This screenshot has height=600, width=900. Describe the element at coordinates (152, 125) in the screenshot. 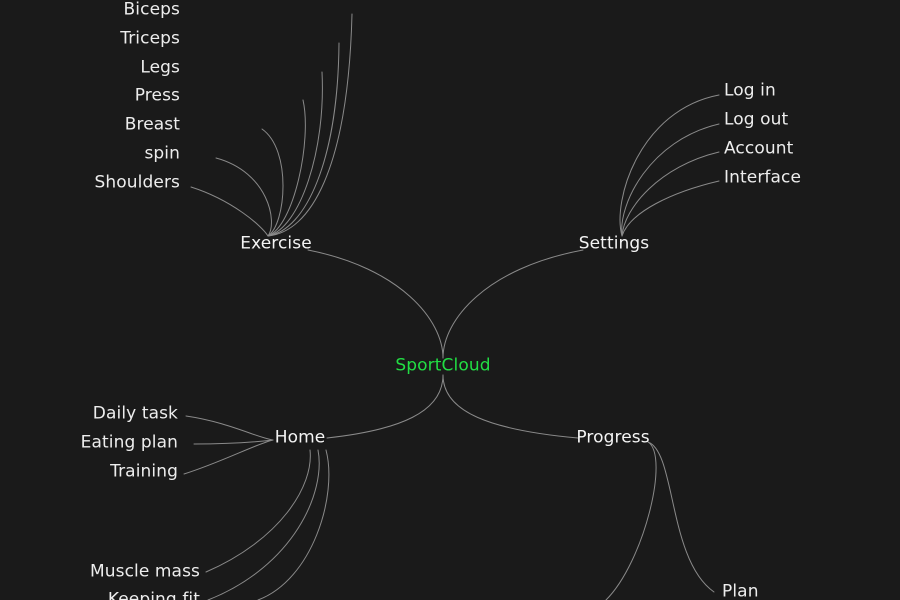

I see `node-breast: Breast` at that location.